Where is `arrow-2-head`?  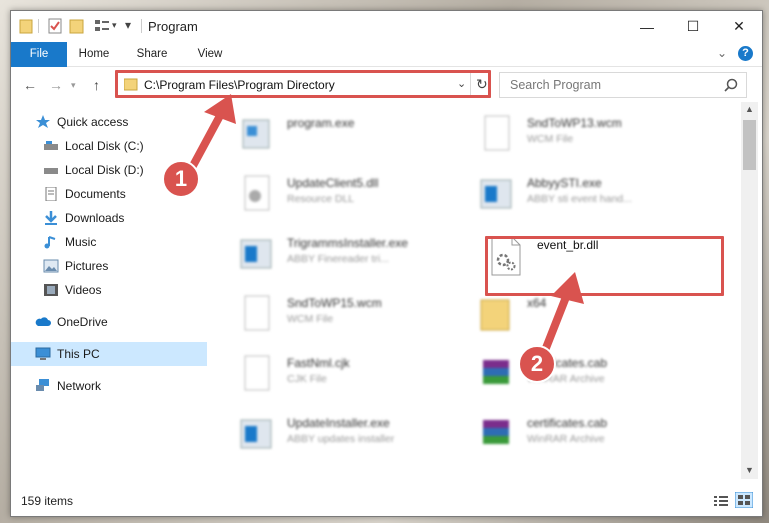
arrow-2-head is located at coordinates (567, 288).